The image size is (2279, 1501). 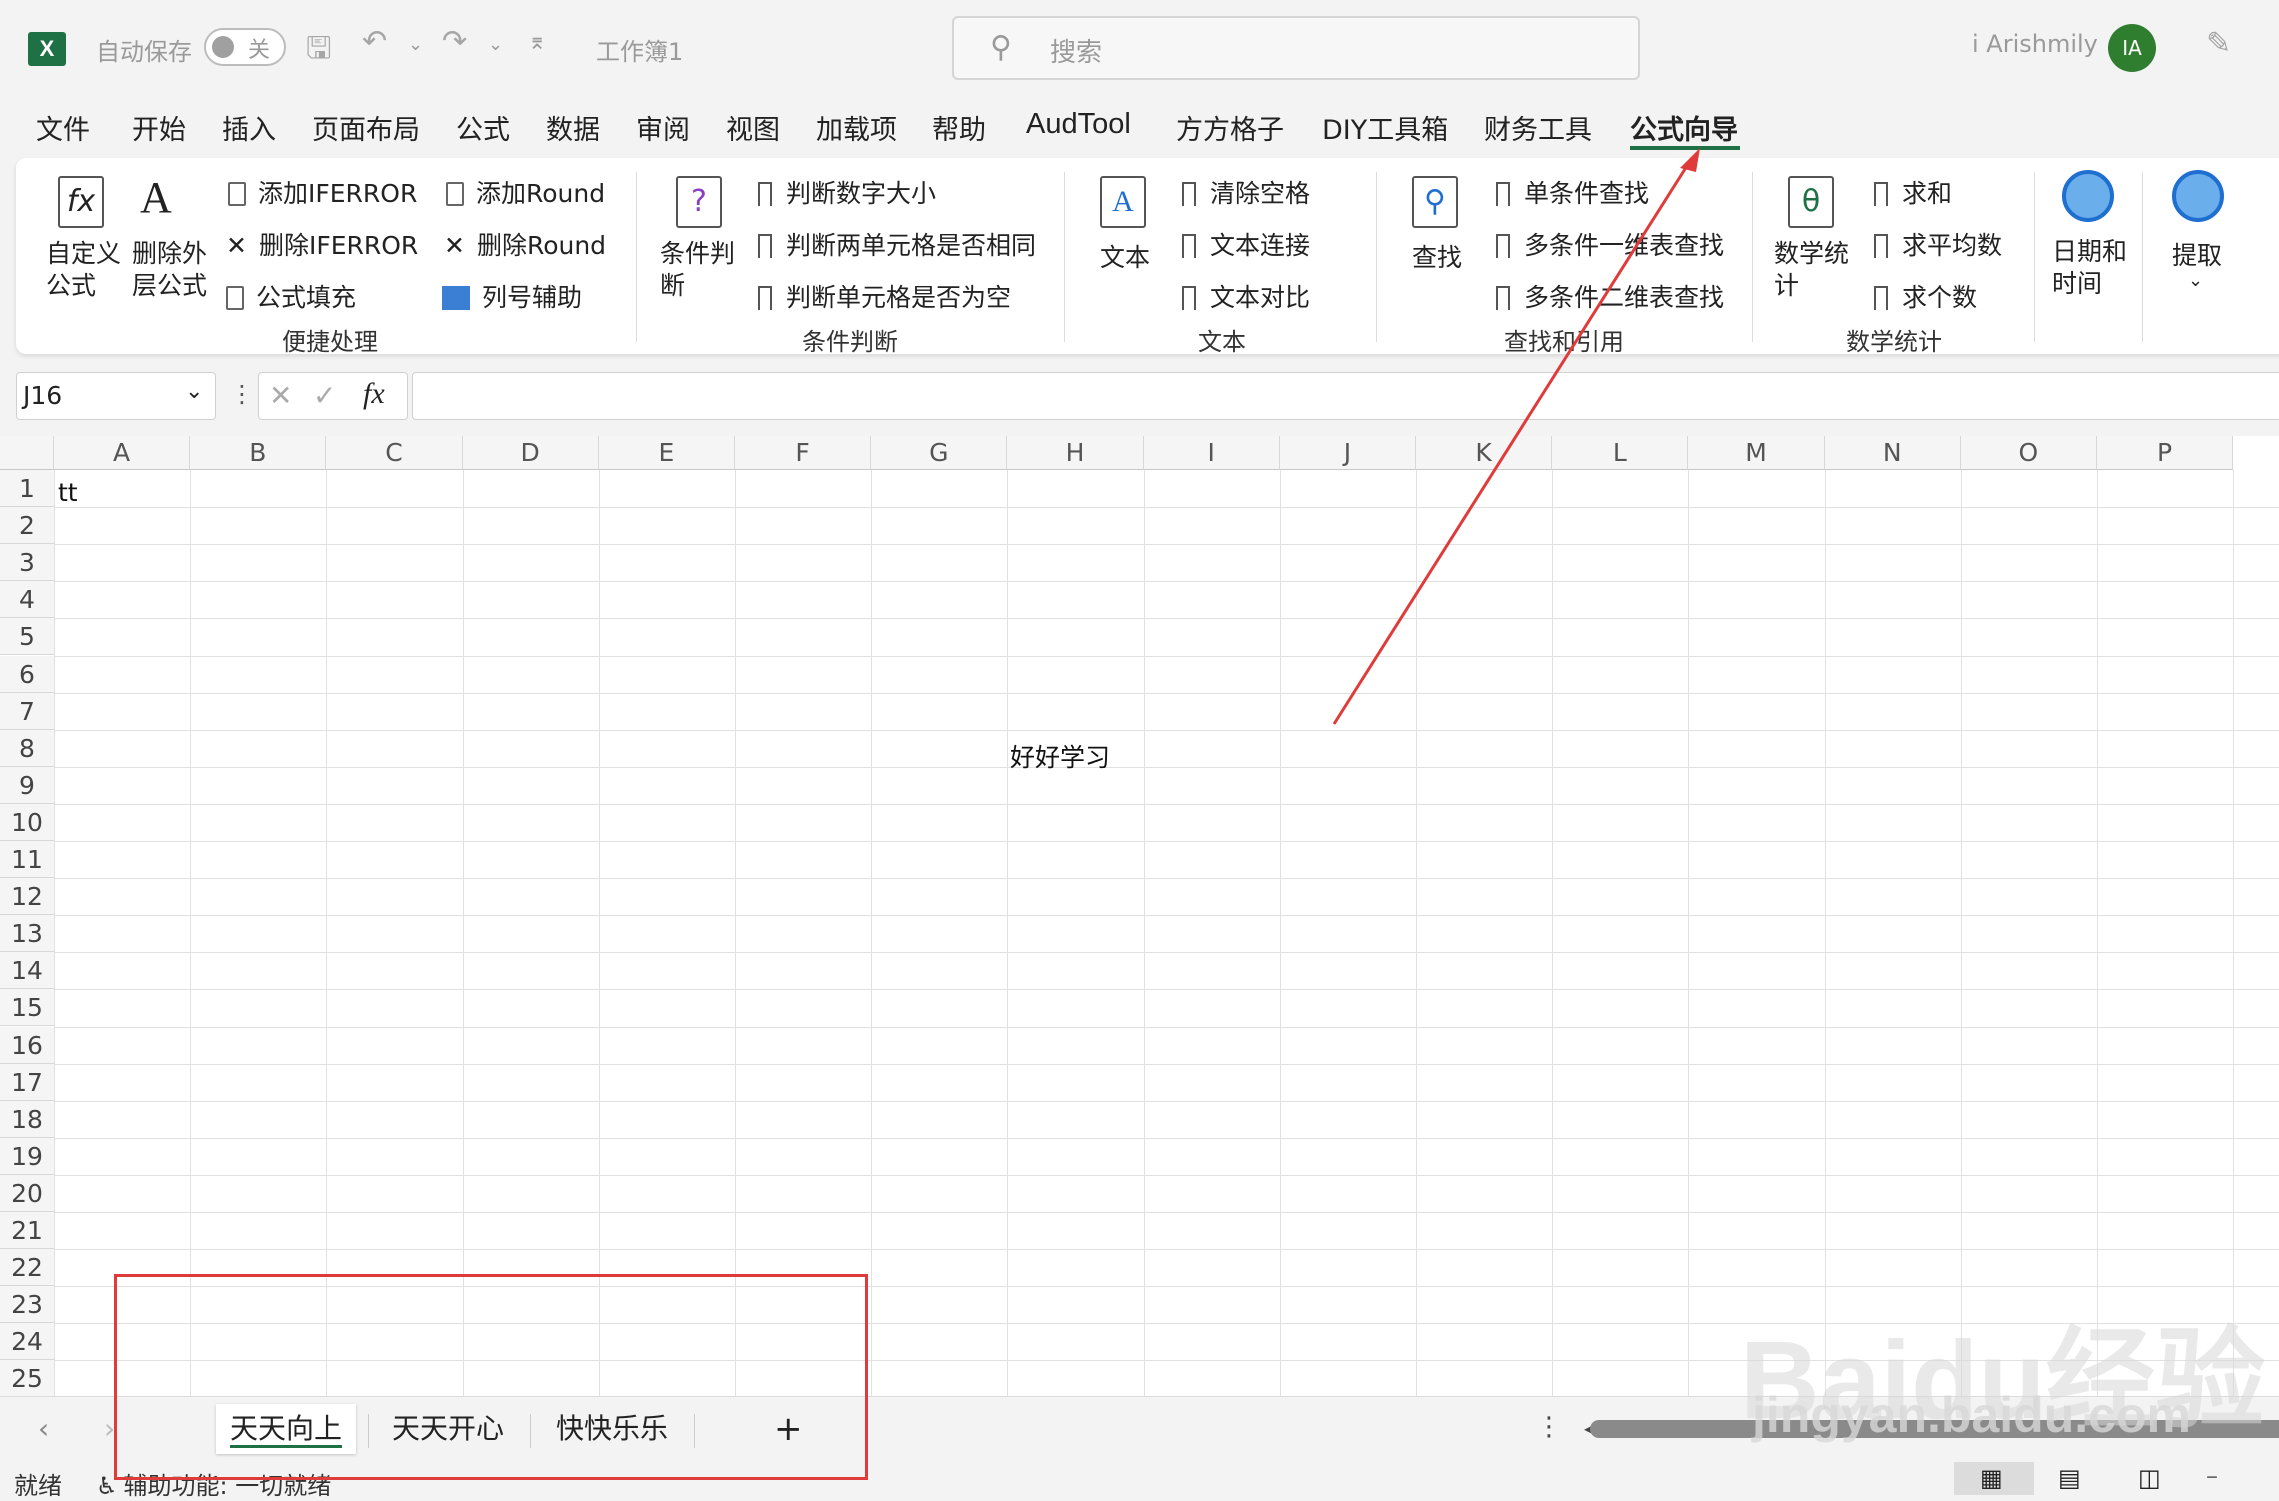 What do you see at coordinates (1690, 160) in the screenshot?
I see `annotation-arrow-head` at bounding box center [1690, 160].